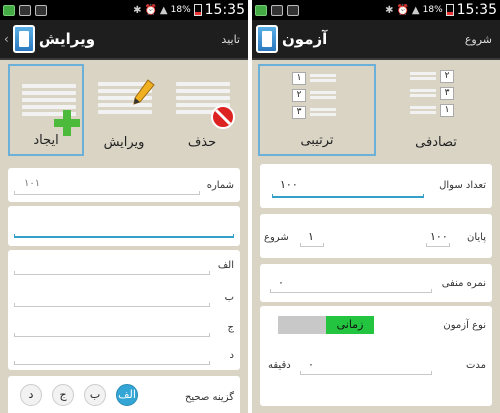  Describe the element at coordinates (348, 196) in the screenshot. I see `question-count-input` at that location.